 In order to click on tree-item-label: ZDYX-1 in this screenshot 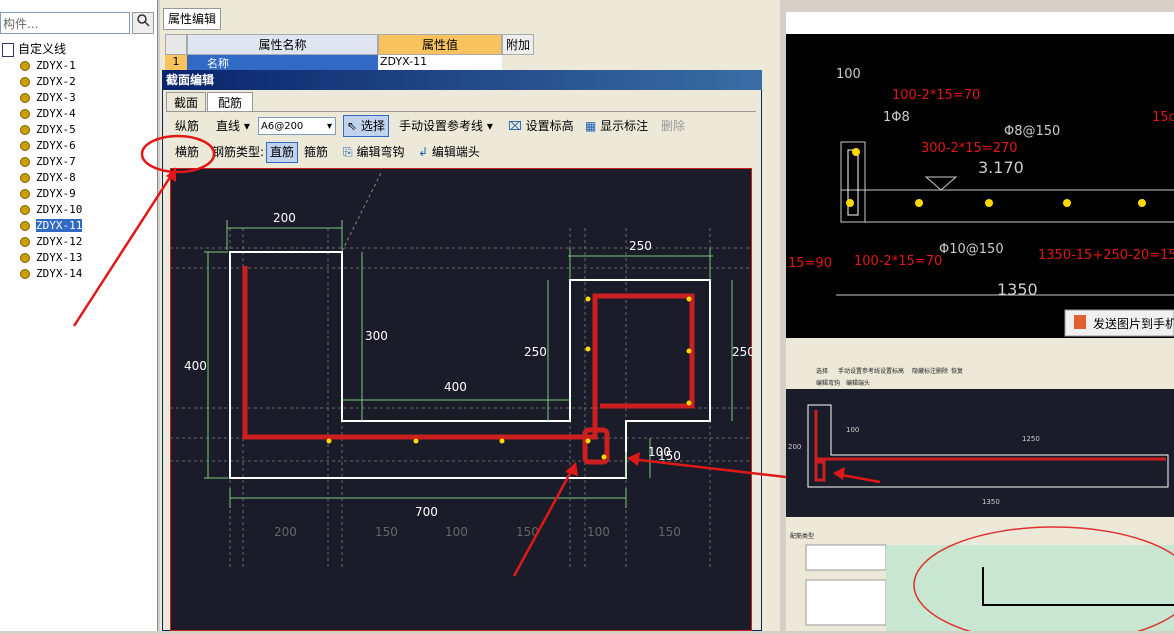, I will do `click(56, 65)`.